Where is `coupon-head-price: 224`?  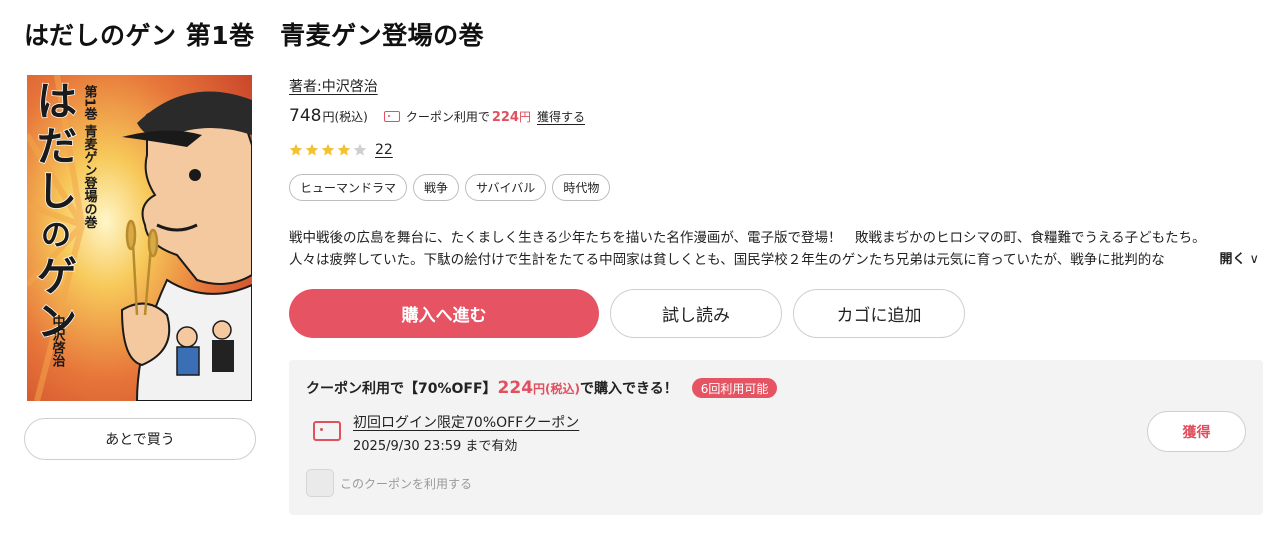
coupon-head-price: 224 is located at coordinates (515, 388).